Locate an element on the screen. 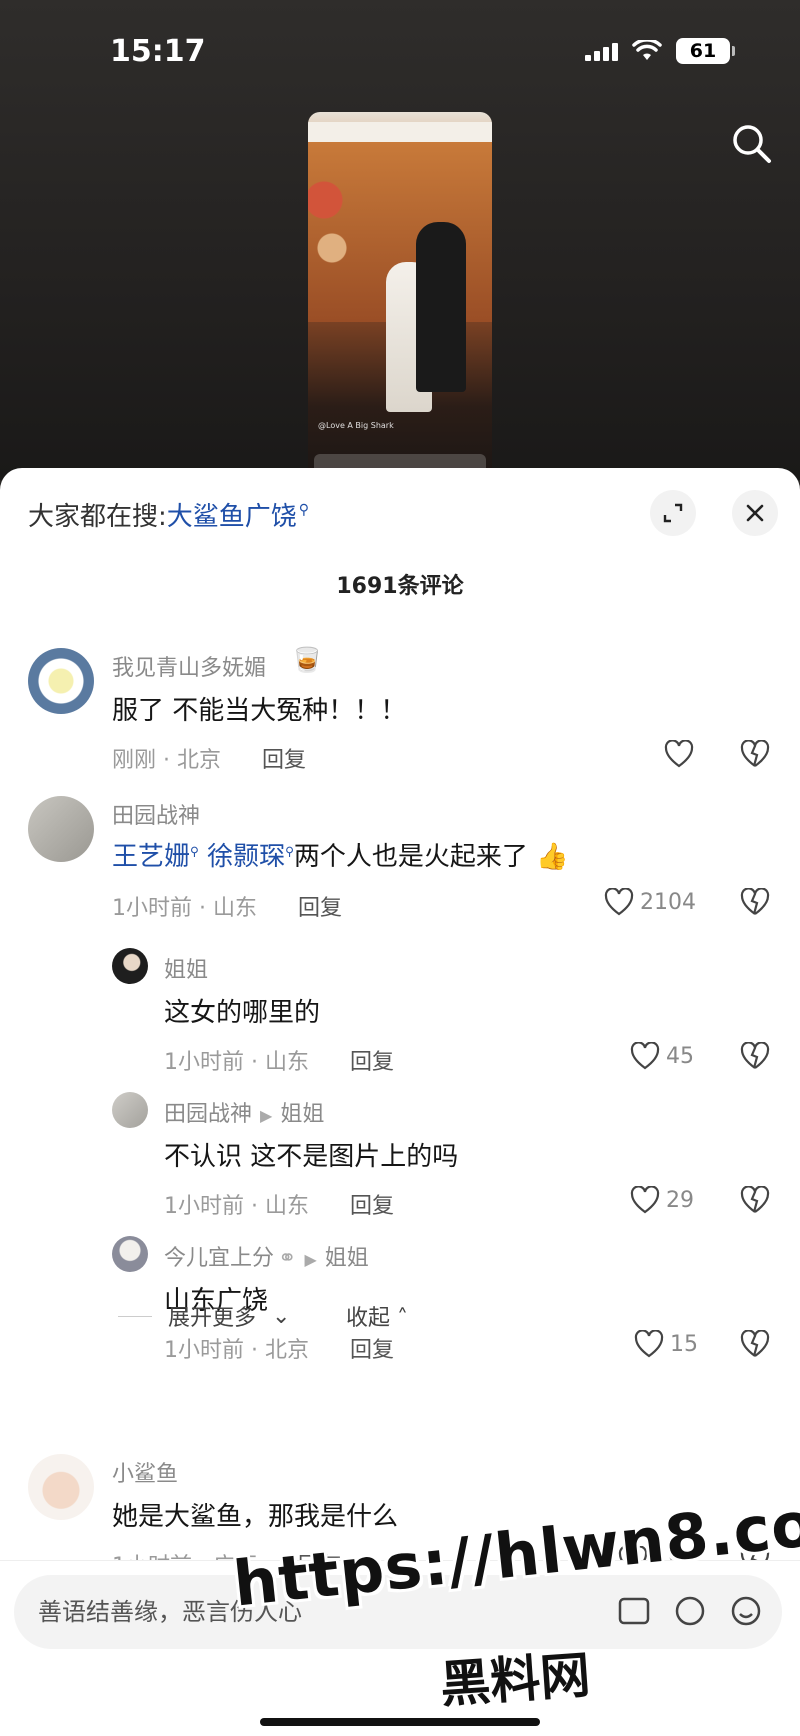  watermark-label: 黑料网 is located at coordinates (515, 1680).